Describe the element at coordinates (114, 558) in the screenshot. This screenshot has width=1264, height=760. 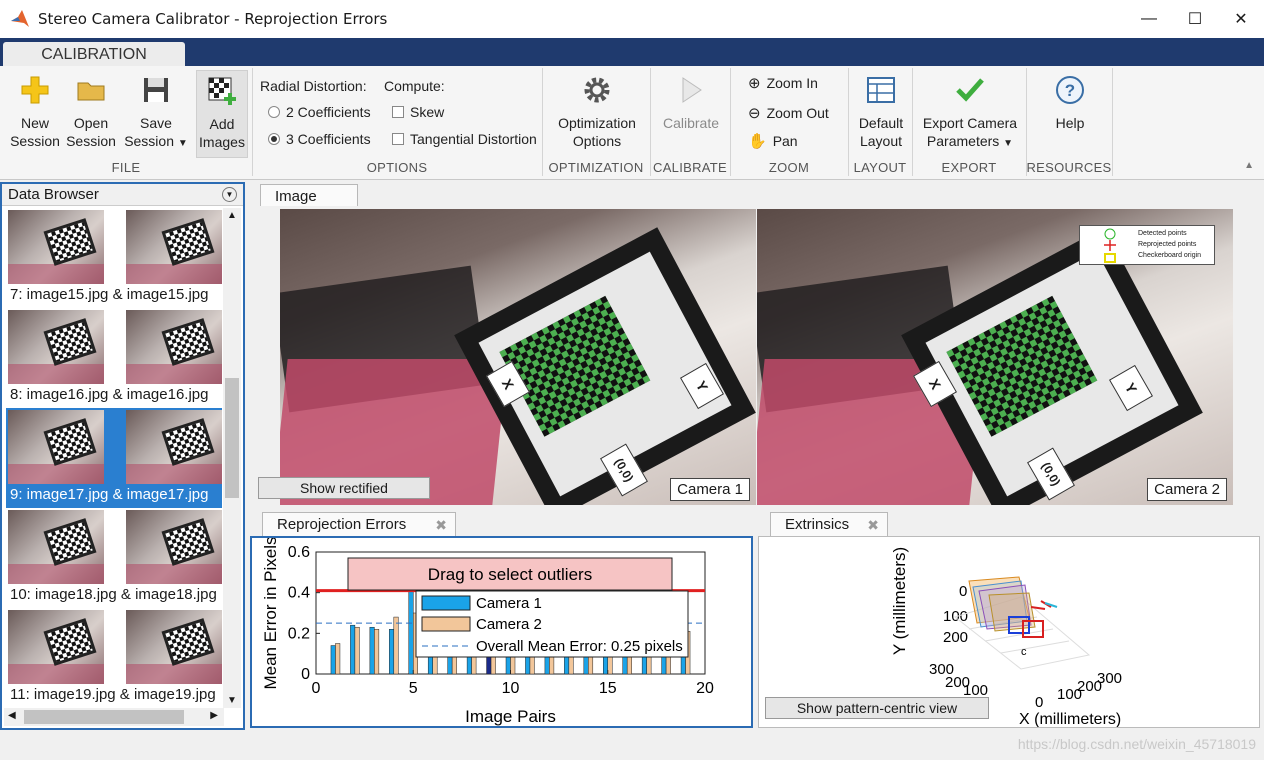
I see `list-item: 10: image18.jpg & image18.jpg` at that location.